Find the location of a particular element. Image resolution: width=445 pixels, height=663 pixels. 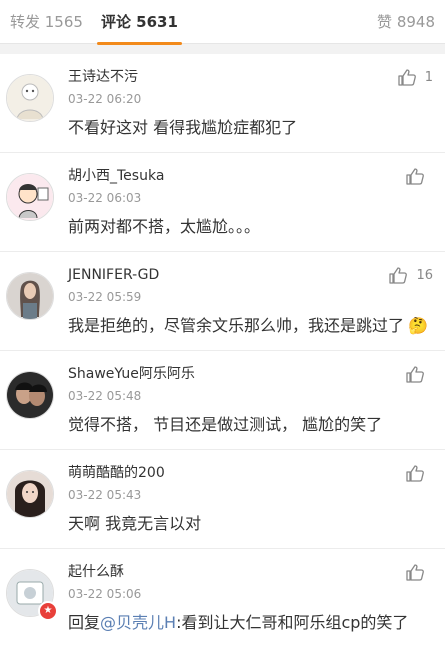

thinking-emoji-icon: 🤔 is located at coordinates (418, 325).